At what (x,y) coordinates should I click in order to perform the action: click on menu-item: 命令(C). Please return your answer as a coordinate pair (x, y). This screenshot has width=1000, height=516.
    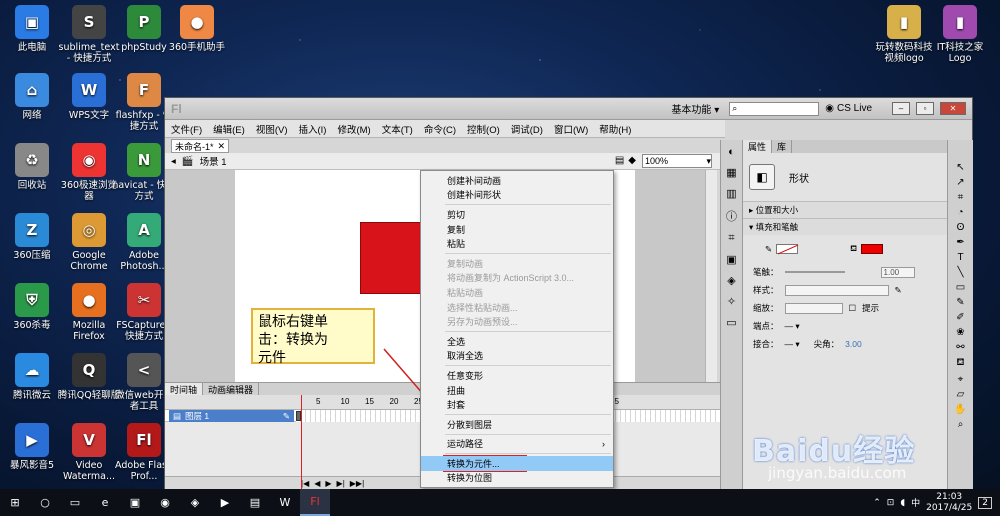
    Looking at the image, I should click on (440, 129).